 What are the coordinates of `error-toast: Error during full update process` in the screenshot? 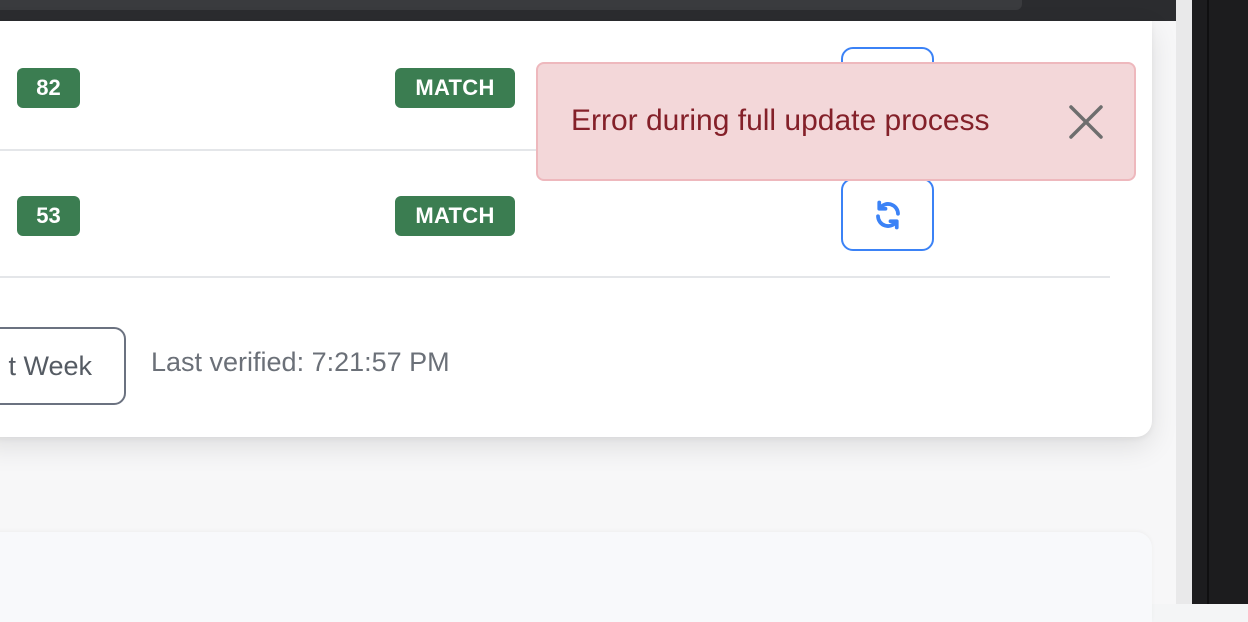 It's located at (836, 121).